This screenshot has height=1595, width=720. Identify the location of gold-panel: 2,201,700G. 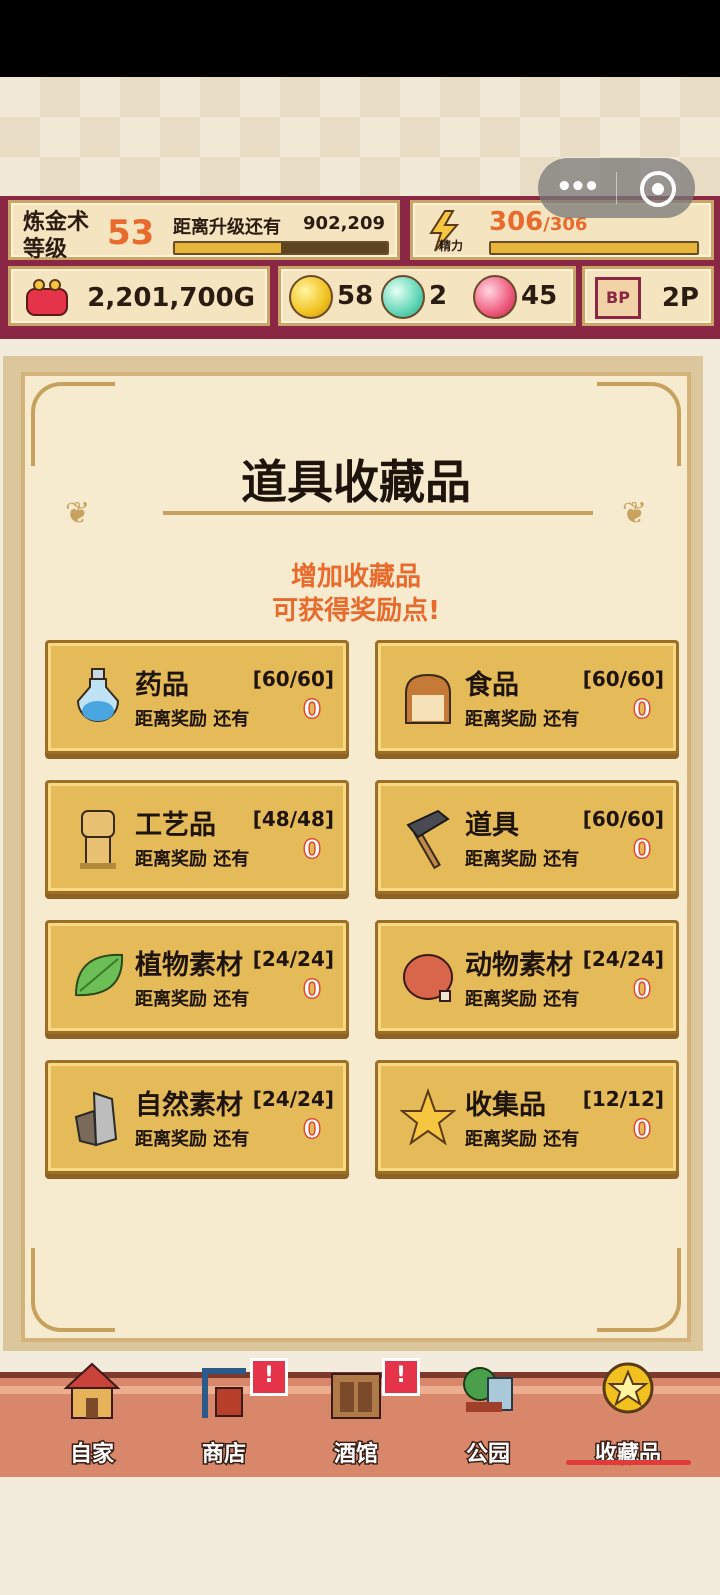
(139, 296).